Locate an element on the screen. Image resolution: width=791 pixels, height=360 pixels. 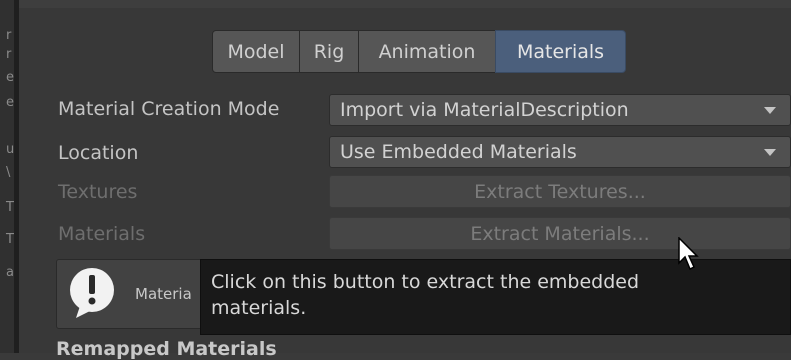
tab-label: Model is located at coordinates (256, 51).